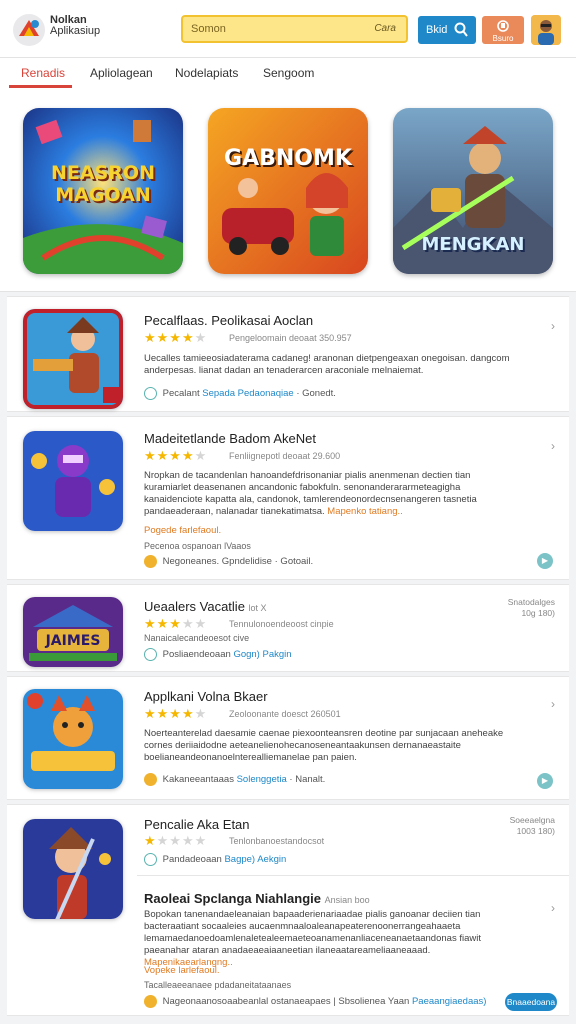 This screenshot has height=1024, width=576. What do you see at coordinates (307, 780) in the screenshot?
I see `app-footer-suffix-4: · Nanalt.` at bounding box center [307, 780].